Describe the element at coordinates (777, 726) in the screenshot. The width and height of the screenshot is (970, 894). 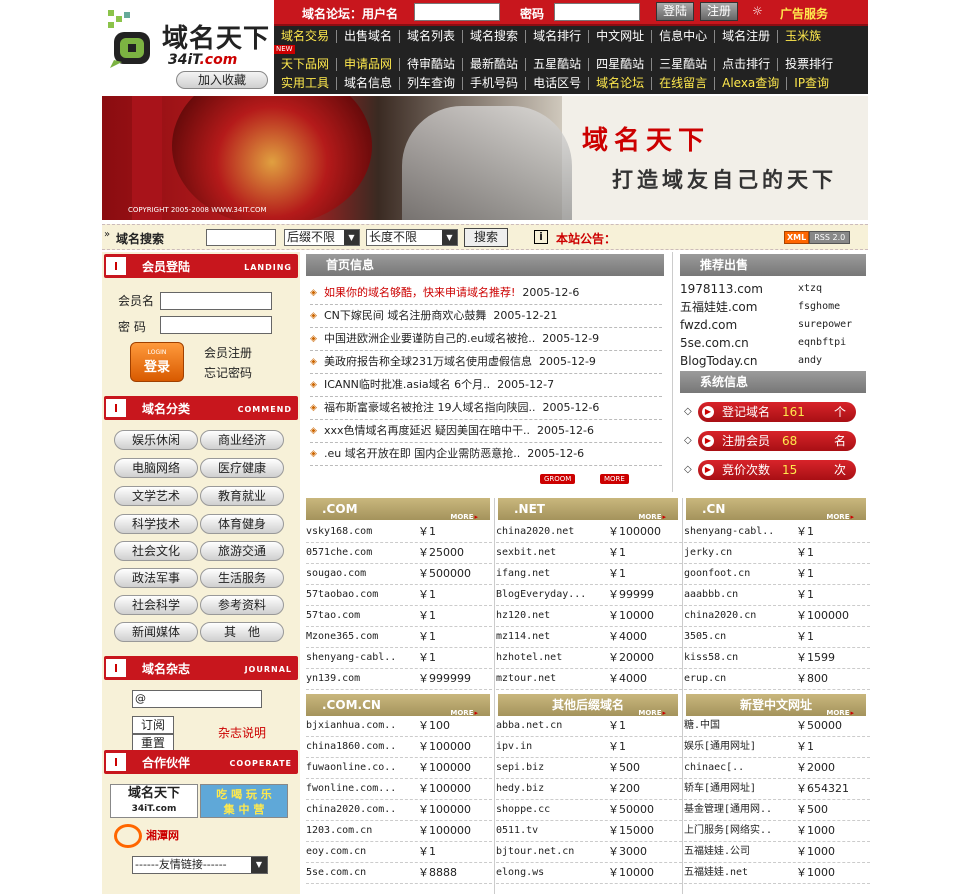
I see `table-row: 糖.中国 ￥50000` at that location.